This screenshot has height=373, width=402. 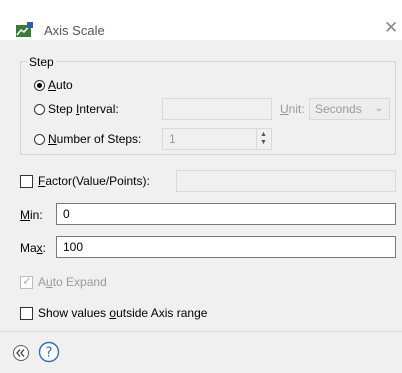 I want to click on radio-selected-dot, so click(x=39, y=85).